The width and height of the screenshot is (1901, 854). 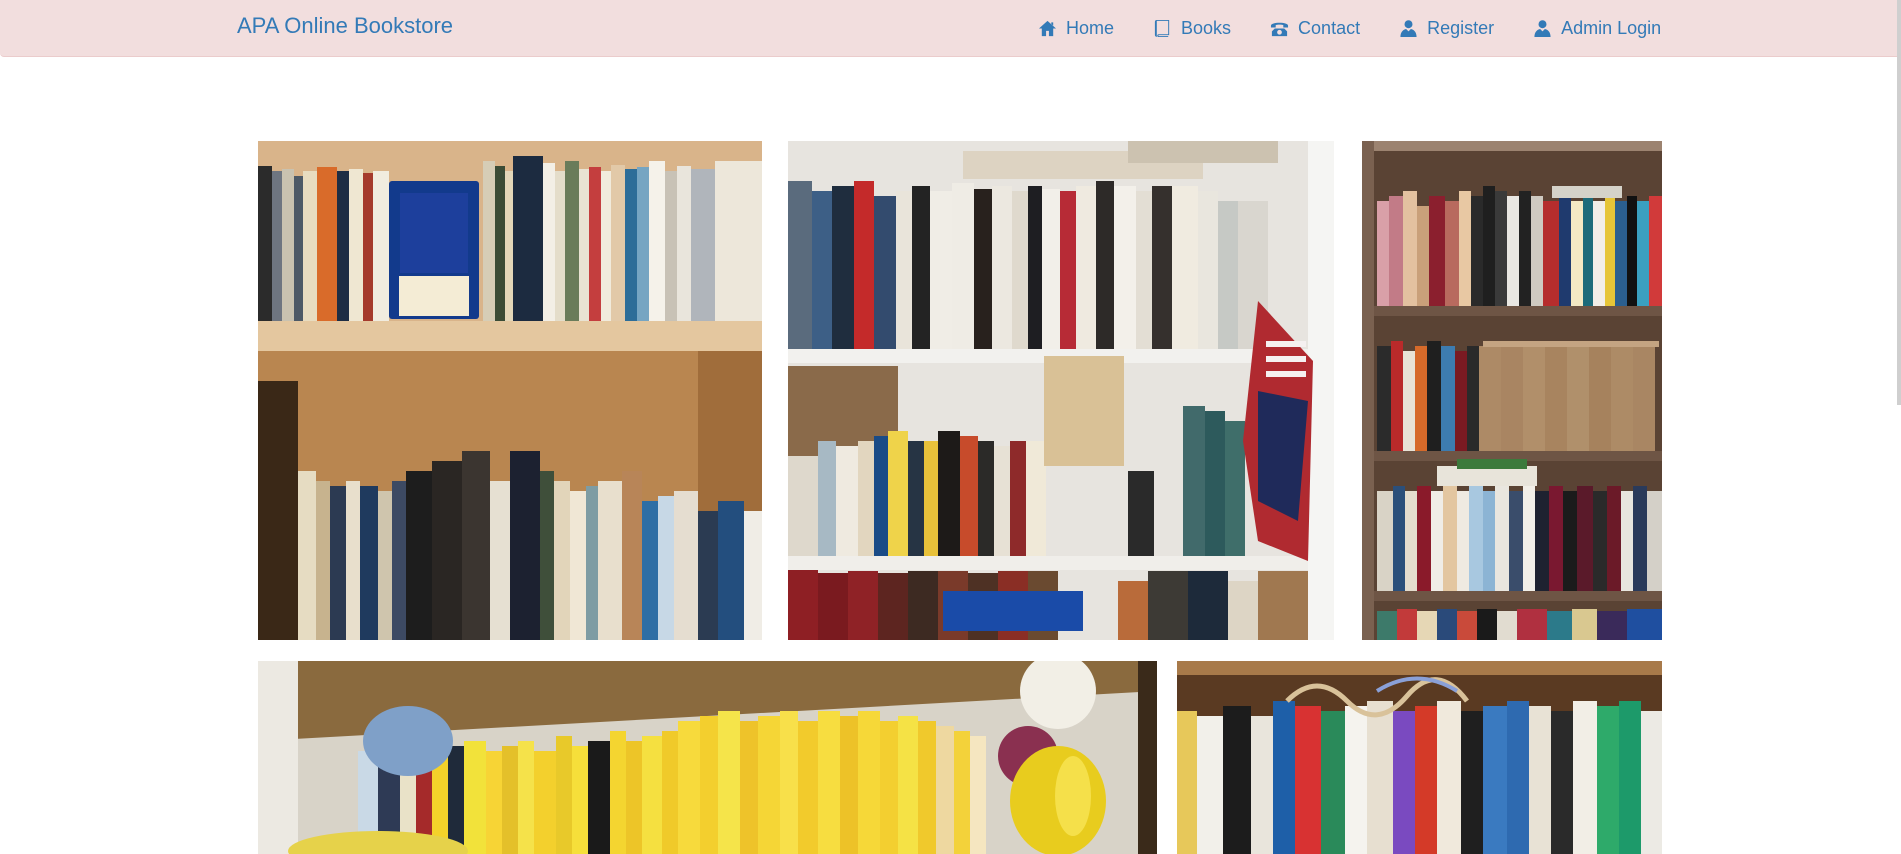 I want to click on nav-home-link: Home, so click(x=1076, y=28).